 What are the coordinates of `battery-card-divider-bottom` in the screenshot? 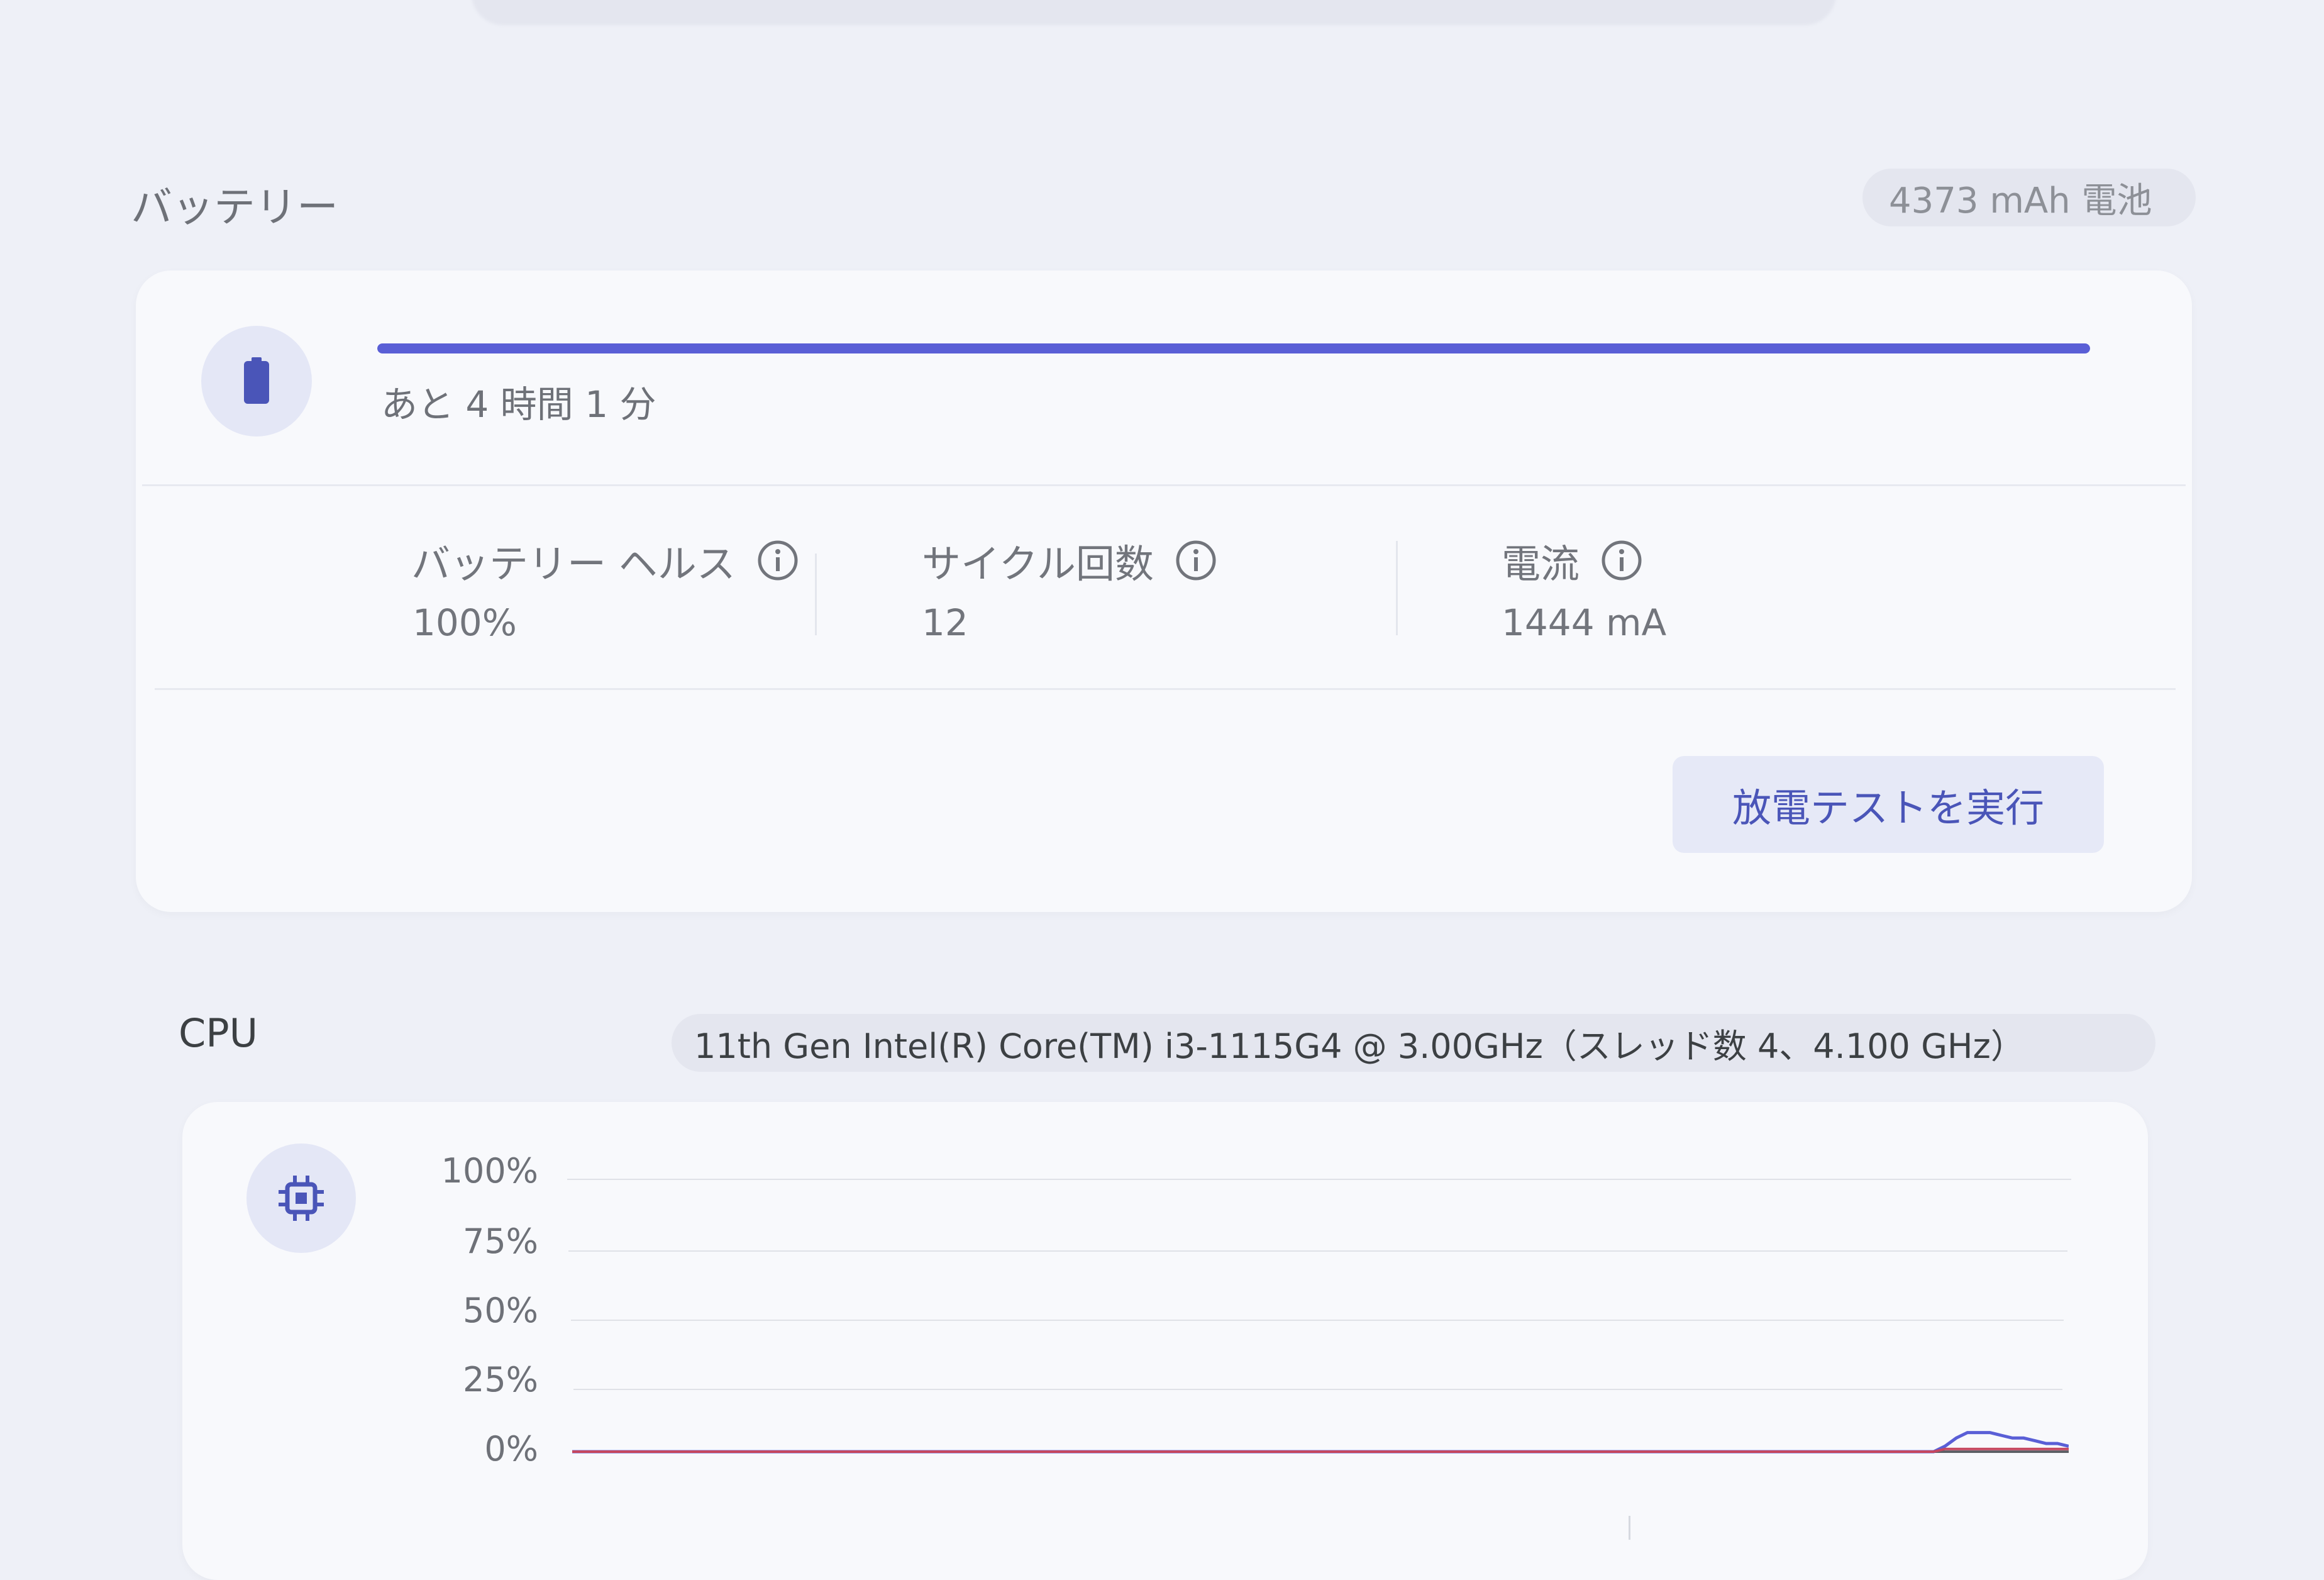 It's located at (1165, 689).